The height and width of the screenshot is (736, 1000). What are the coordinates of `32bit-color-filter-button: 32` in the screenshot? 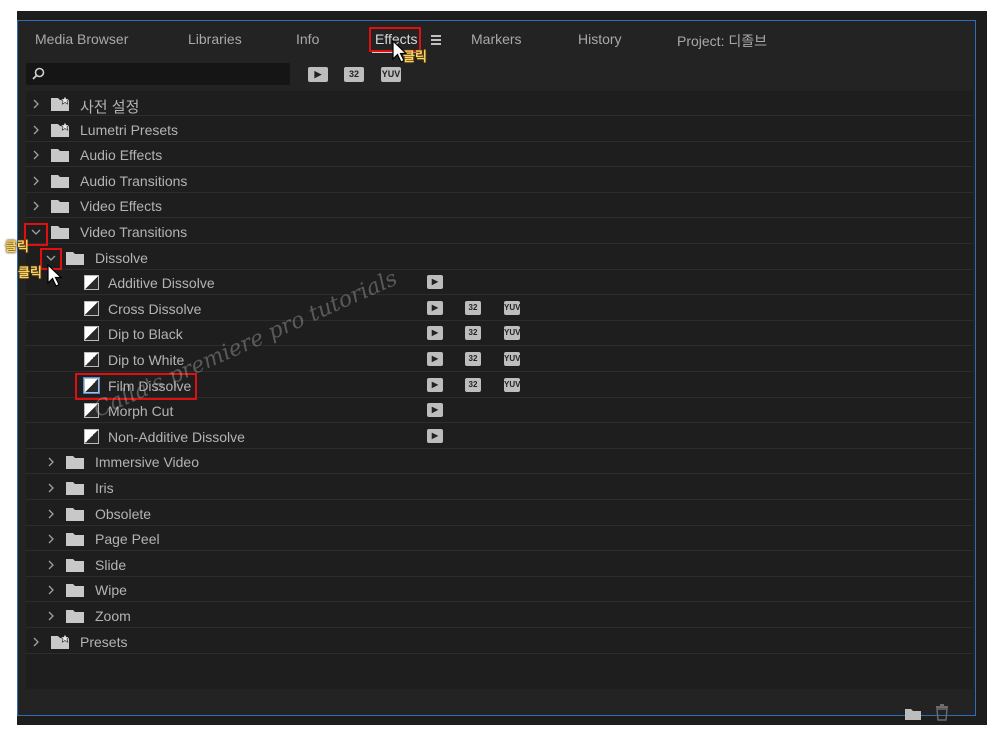 It's located at (354, 74).